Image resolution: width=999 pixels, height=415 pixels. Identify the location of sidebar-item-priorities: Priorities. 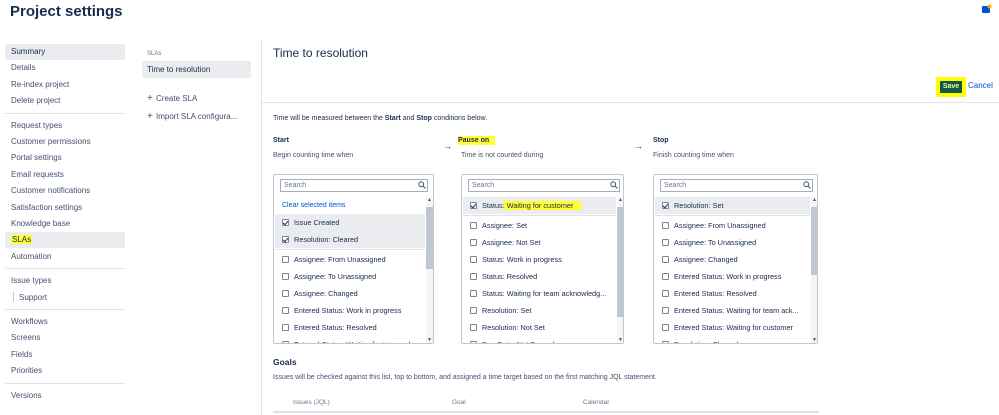
(65, 371).